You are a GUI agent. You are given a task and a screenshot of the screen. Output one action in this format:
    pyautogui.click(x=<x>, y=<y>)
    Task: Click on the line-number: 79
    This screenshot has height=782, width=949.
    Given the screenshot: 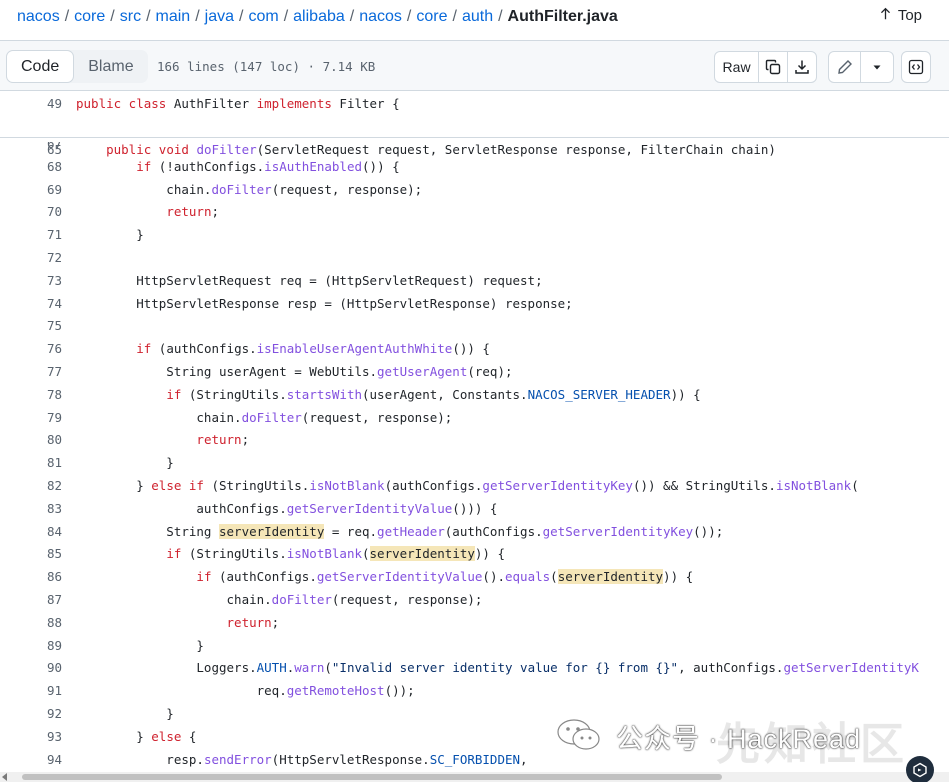 What is the action you would take?
    pyautogui.click(x=31, y=417)
    